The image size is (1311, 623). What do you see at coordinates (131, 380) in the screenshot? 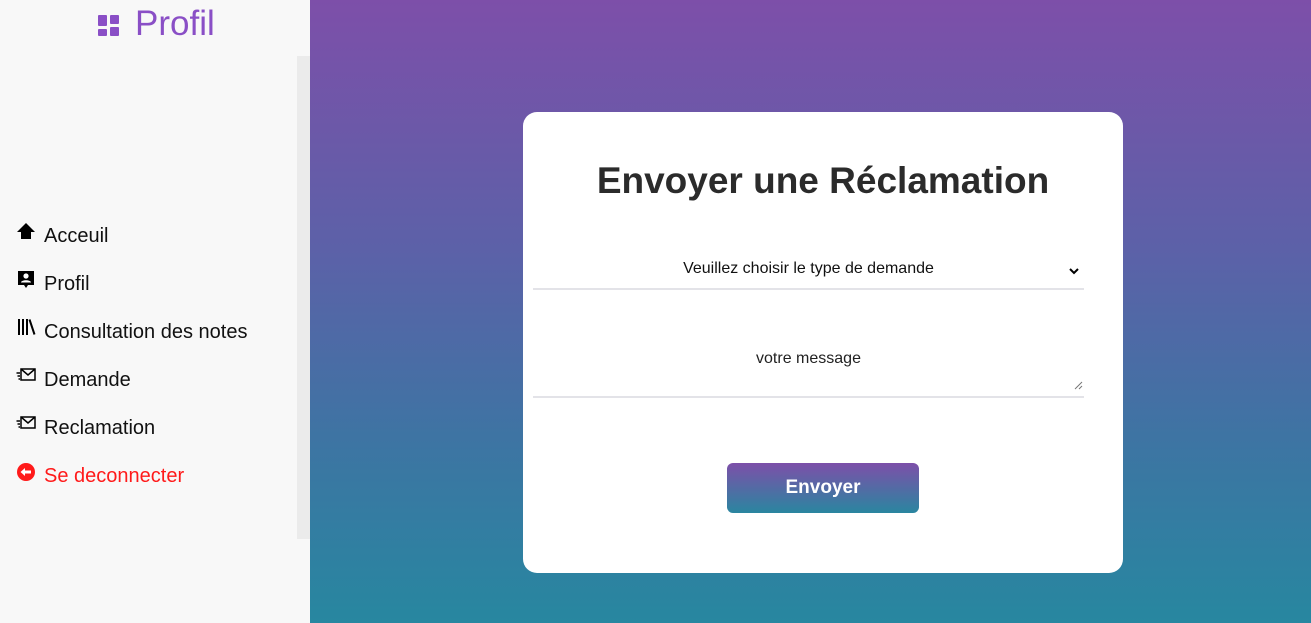
I see `sidebar-item-demande: Demande` at bounding box center [131, 380].